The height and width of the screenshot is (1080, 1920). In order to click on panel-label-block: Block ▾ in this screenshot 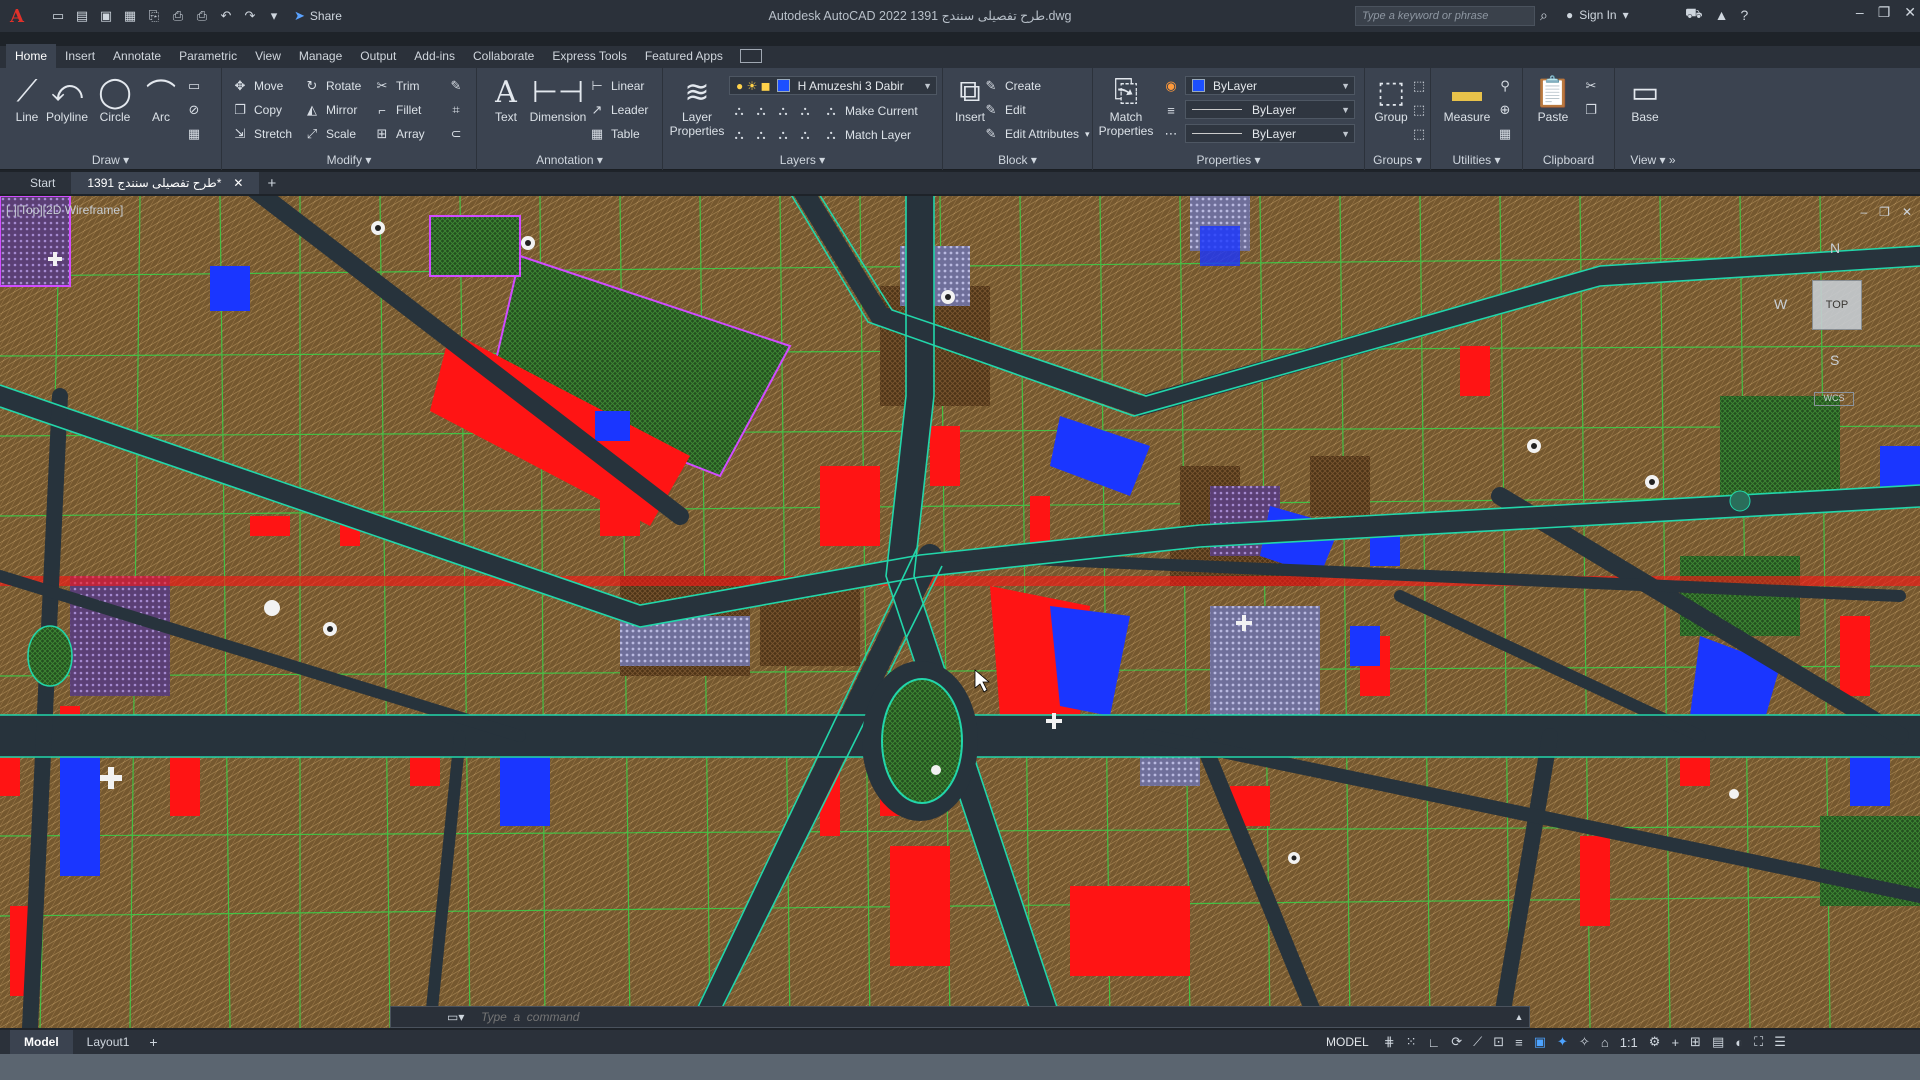, I will do `click(1017, 160)`.